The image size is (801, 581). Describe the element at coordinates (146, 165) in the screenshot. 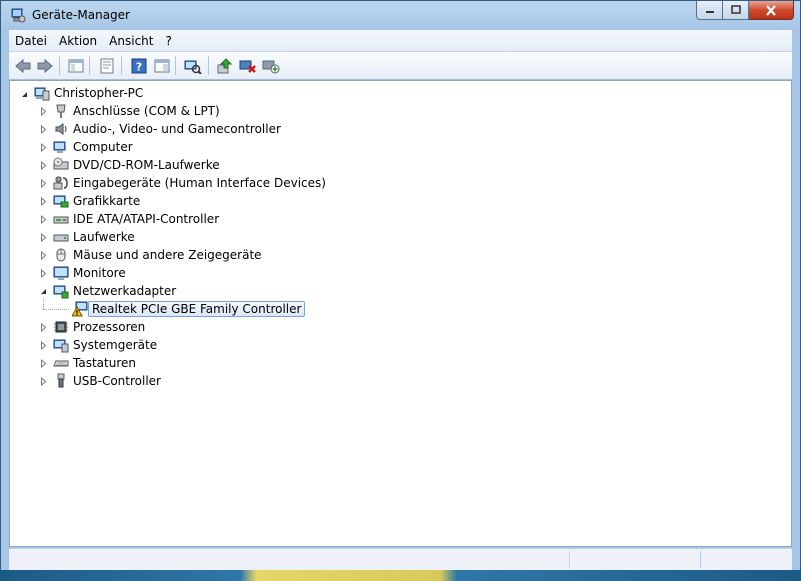

I see `tree-category-label: DVD/CD-ROM-Laufwerke` at that location.